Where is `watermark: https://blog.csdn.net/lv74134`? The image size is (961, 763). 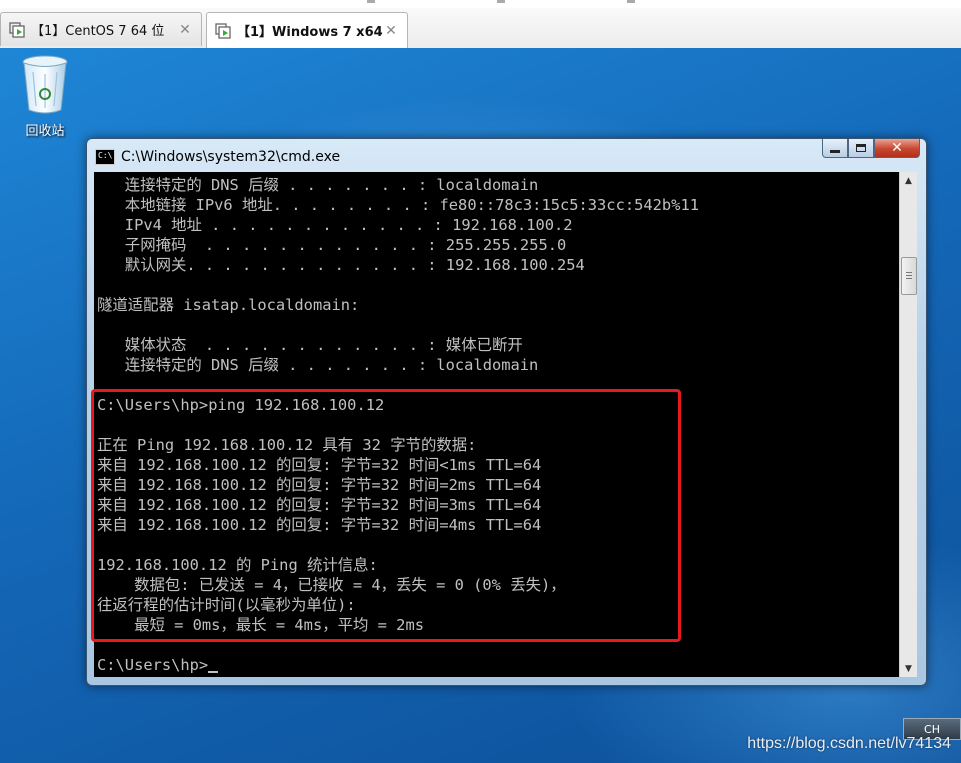 watermark: https://blog.csdn.net/lv74134 is located at coordinates (849, 743).